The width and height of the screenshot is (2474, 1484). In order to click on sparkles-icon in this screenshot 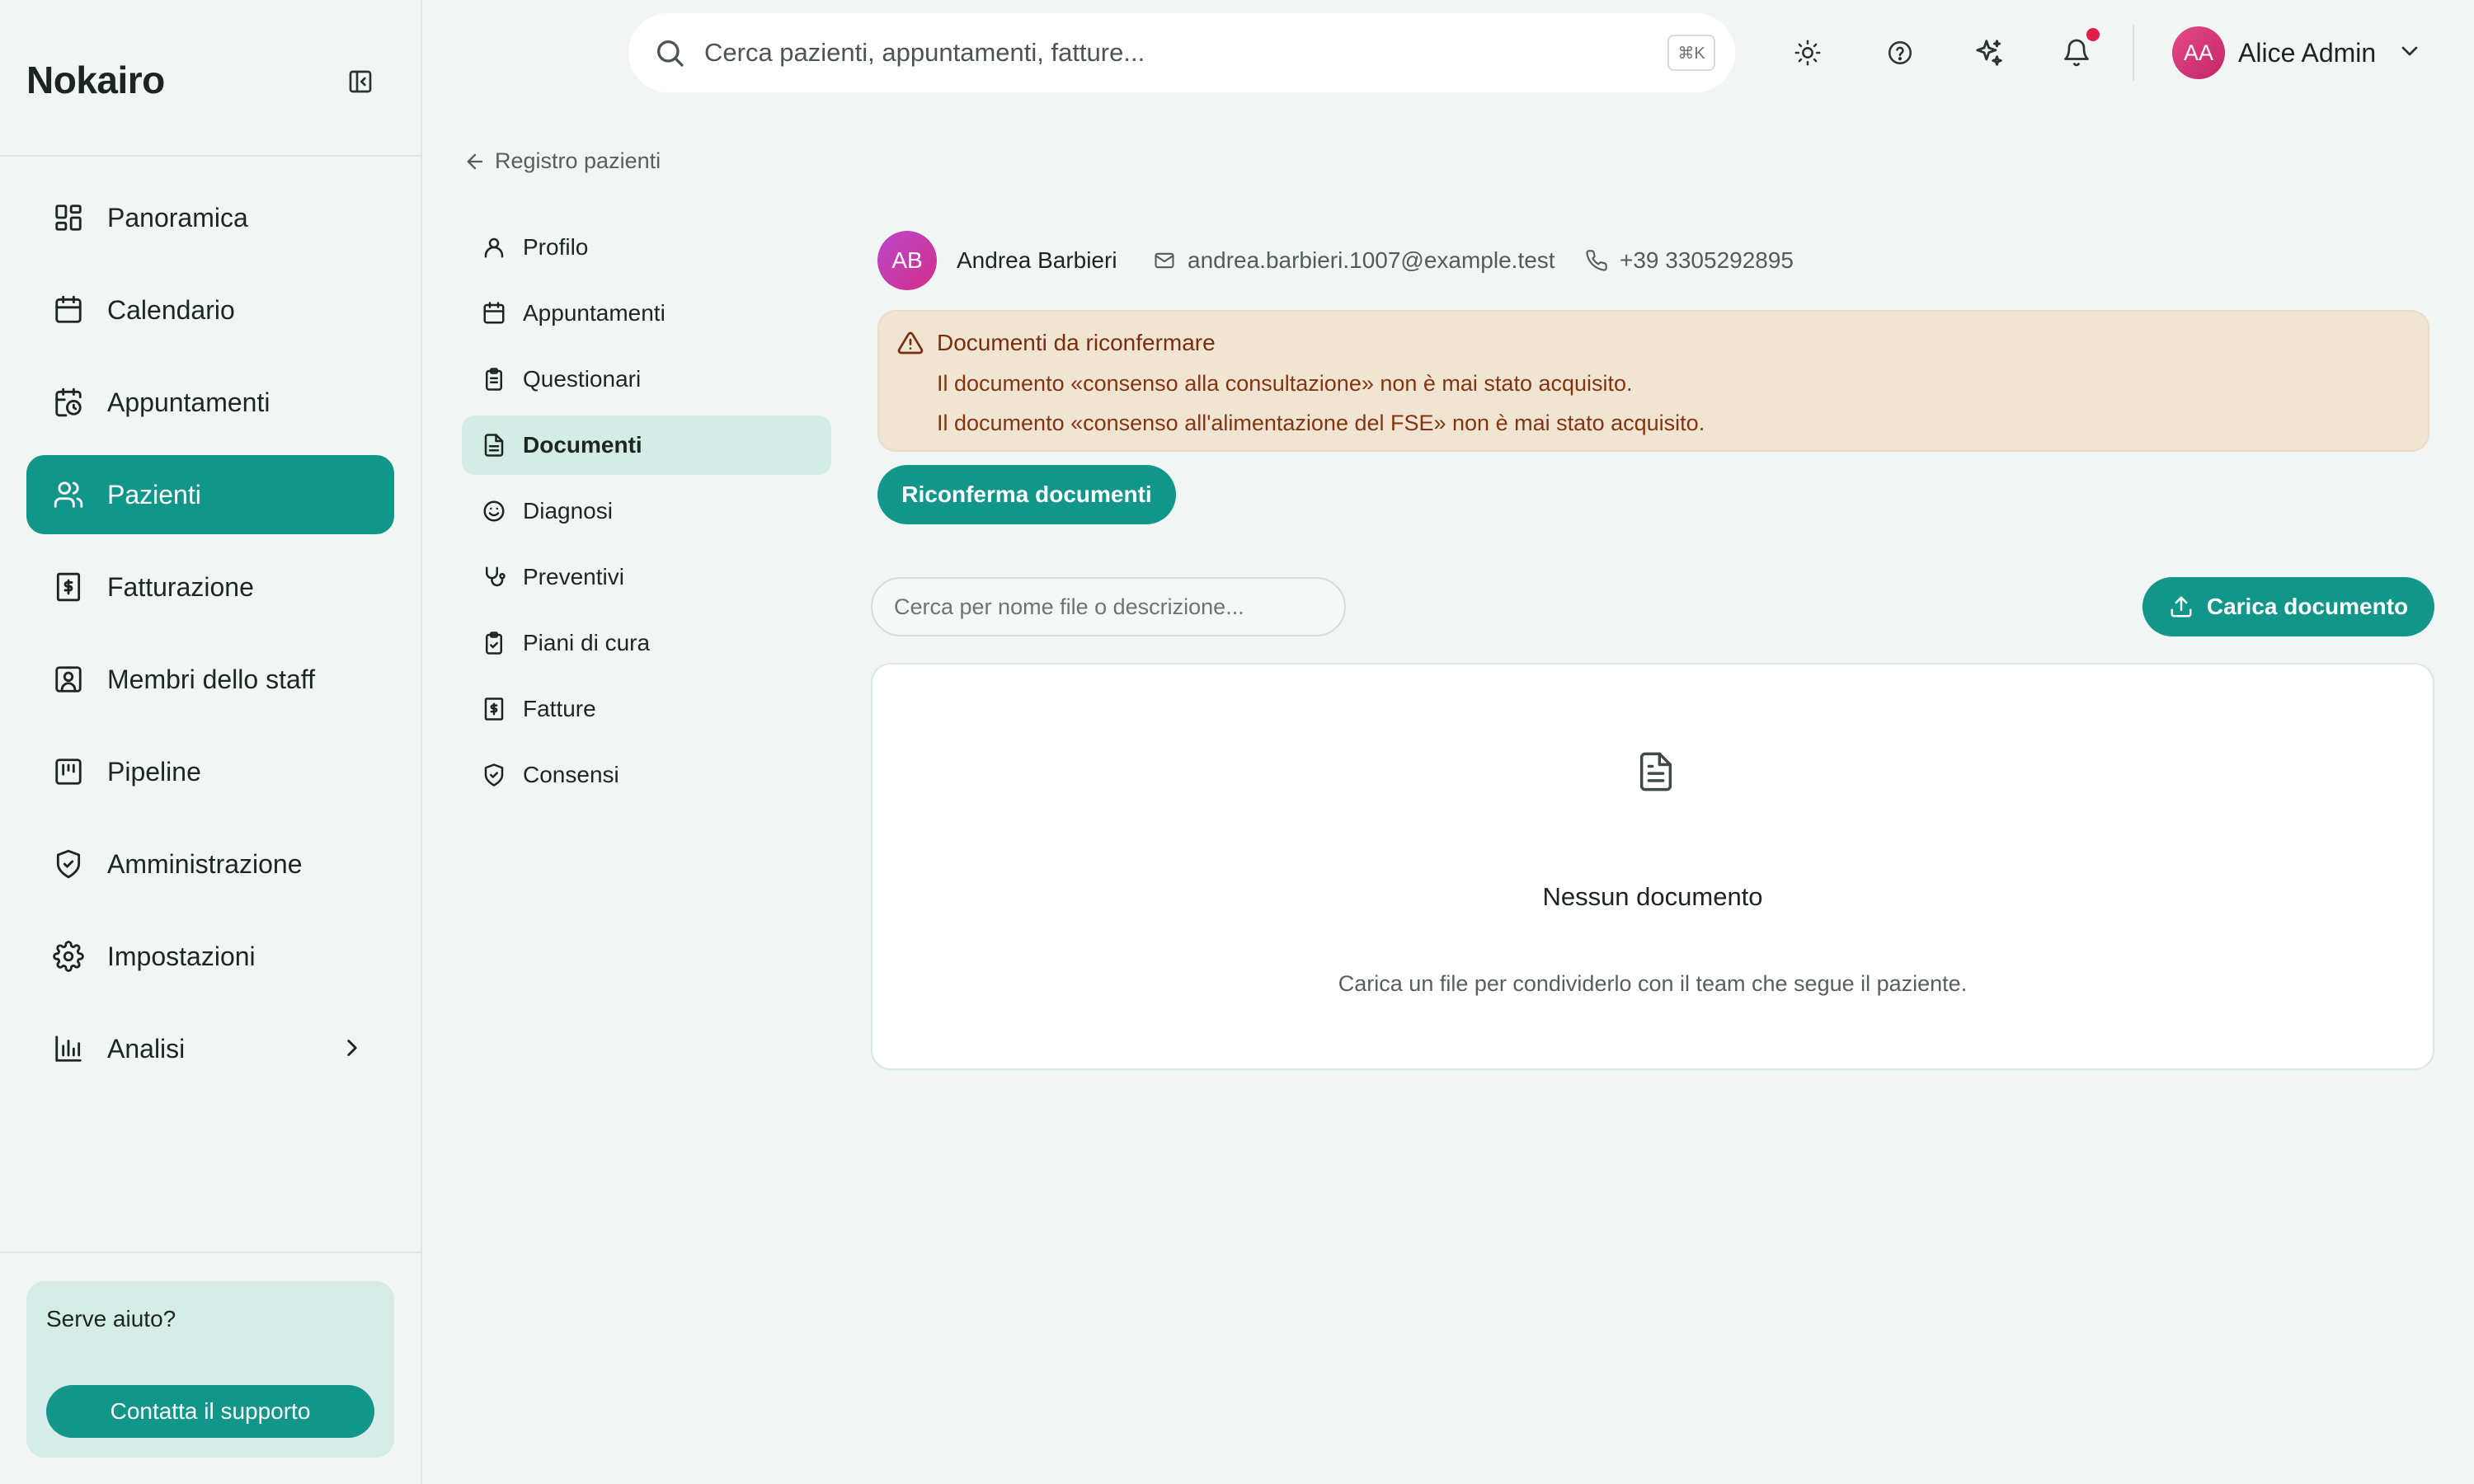, I will do `click(1989, 53)`.